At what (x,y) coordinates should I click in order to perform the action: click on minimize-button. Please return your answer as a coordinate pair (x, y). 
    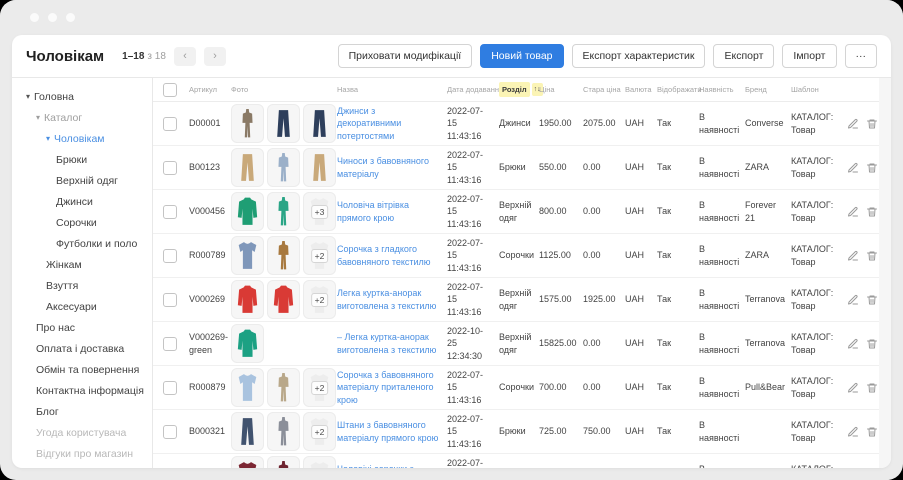
    Looking at the image, I should click on (52, 17).